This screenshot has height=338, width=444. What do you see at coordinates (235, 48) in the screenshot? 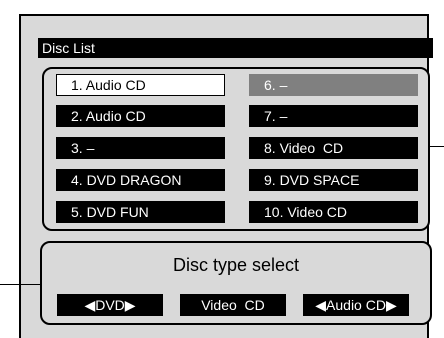
I see `disc-list-title: Disc List` at bounding box center [235, 48].